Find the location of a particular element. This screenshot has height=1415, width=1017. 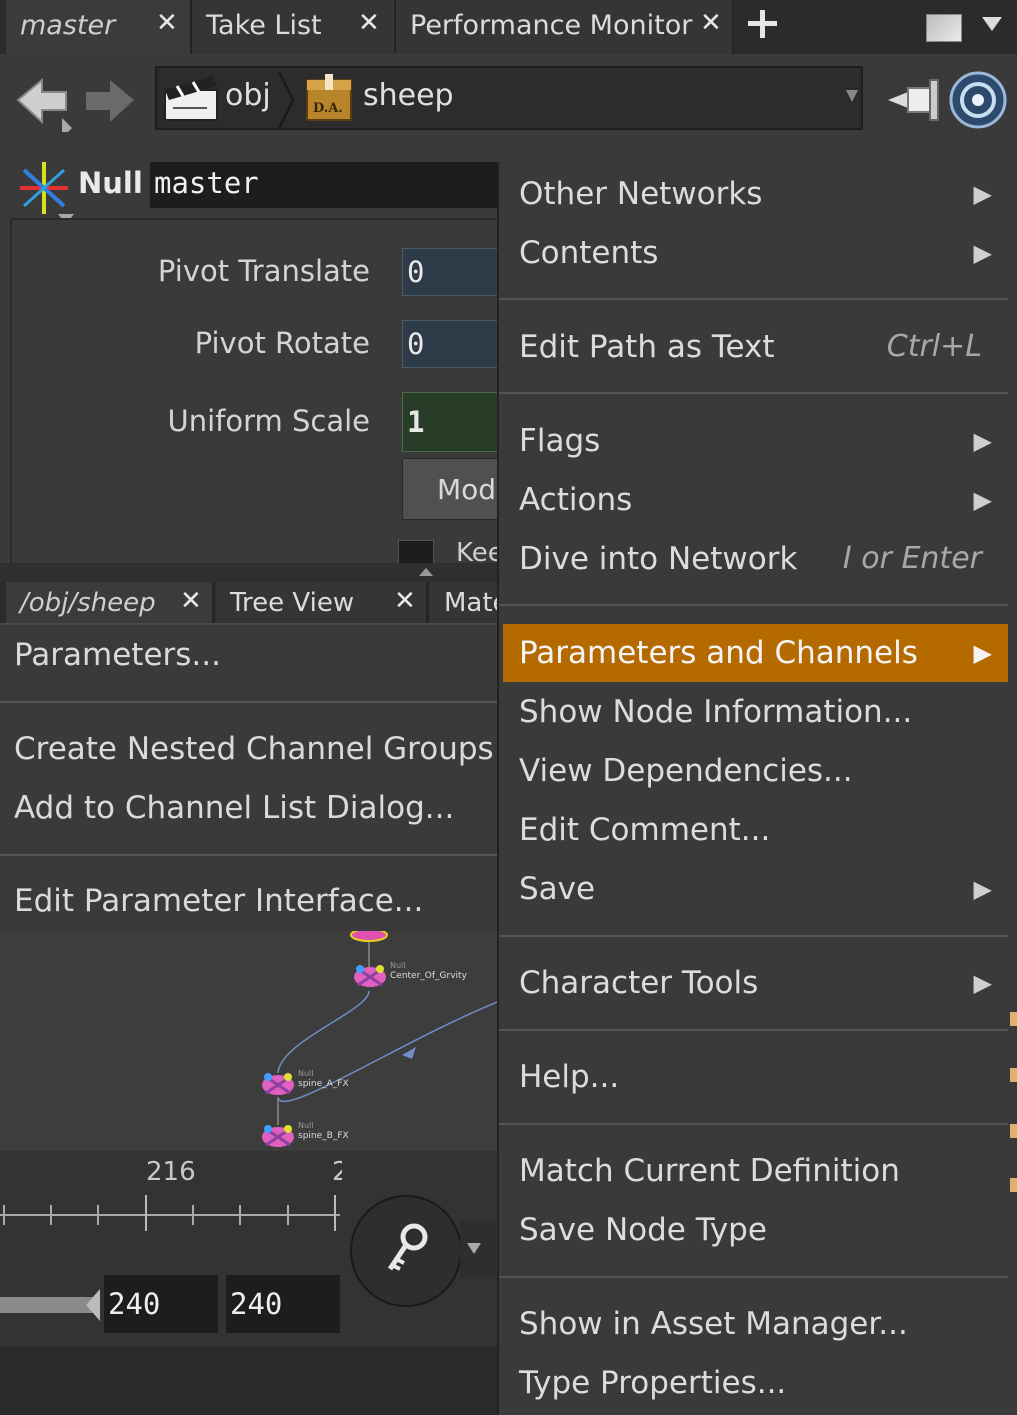

modify-button: Mod is located at coordinates (457, 489).